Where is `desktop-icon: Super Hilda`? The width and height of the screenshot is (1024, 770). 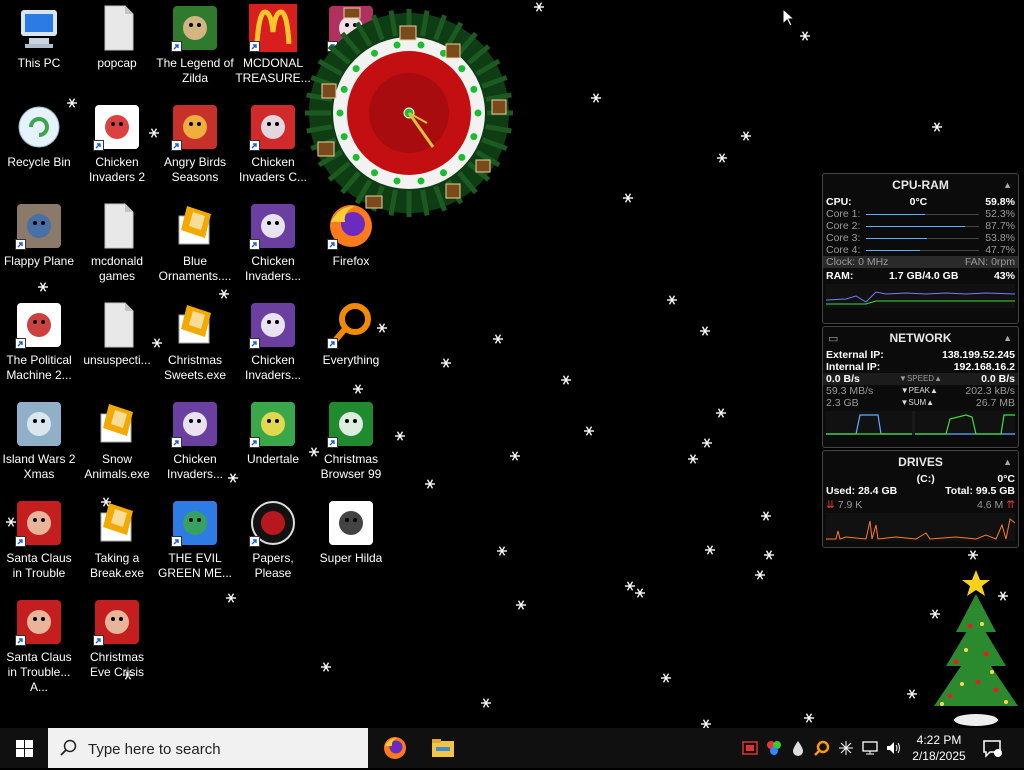
desktop-icon: Super Hilda is located at coordinates (351, 532).